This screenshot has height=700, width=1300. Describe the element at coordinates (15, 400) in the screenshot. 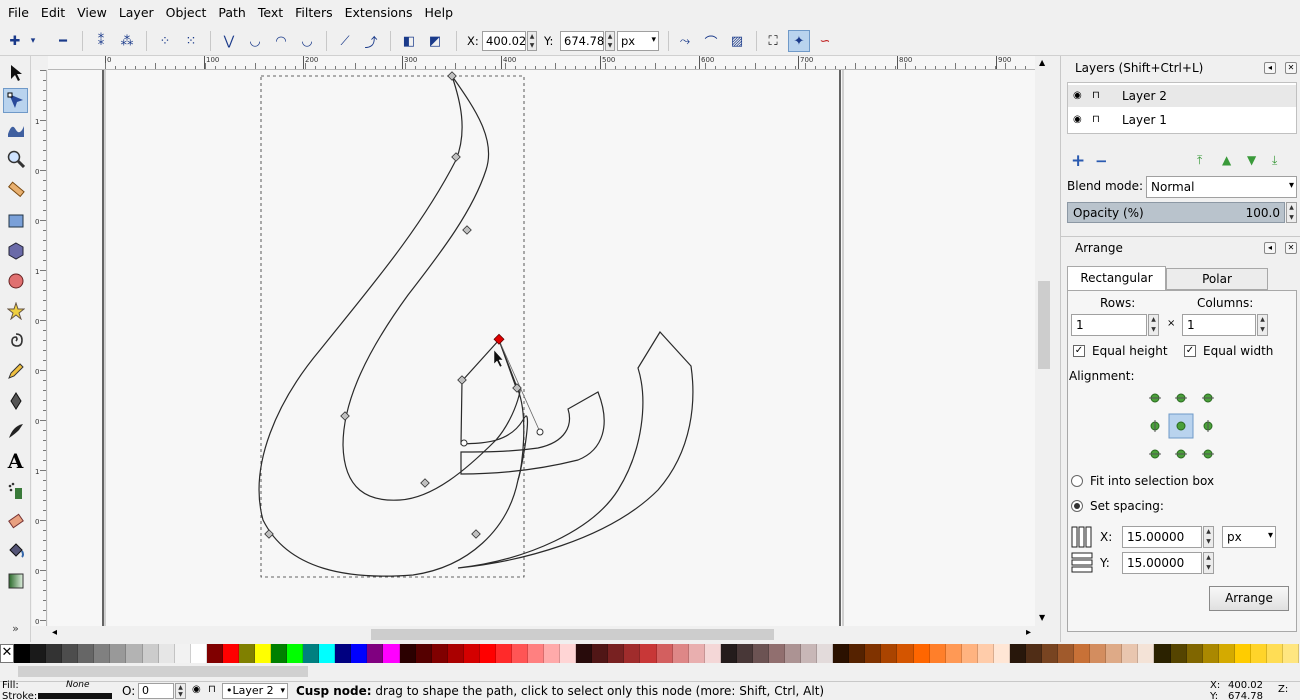

I see `pen-tool-icon` at that location.